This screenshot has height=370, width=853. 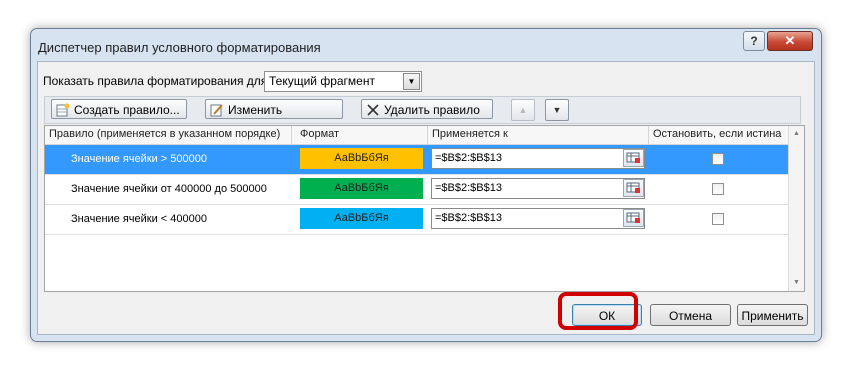 What do you see at coordinates (772, 315) in the screenshot?
I see `apply-button: Применить` at bounding box center [772, 315].